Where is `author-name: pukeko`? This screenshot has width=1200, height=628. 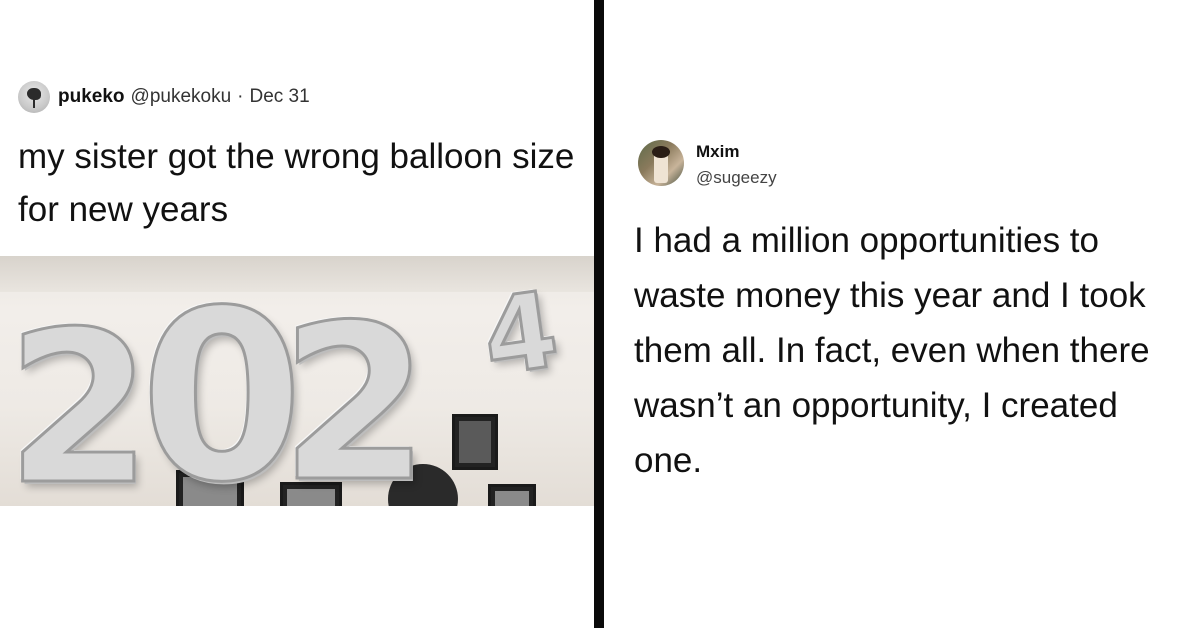 author-name: pukeko is located at coordinates (91, 97).